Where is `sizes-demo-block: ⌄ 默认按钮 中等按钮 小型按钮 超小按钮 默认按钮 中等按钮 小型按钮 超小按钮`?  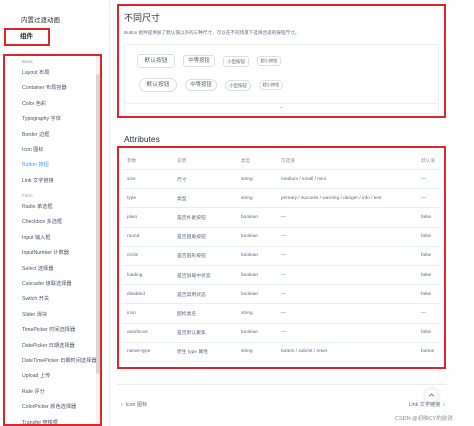 sizes-demo-block: ⌄ 默认按钮 中等按钮 小型按钮 超小按钮 默认按钮 中等按钮 小型按钮 超小按钮 is located at coordinates (281, 79).